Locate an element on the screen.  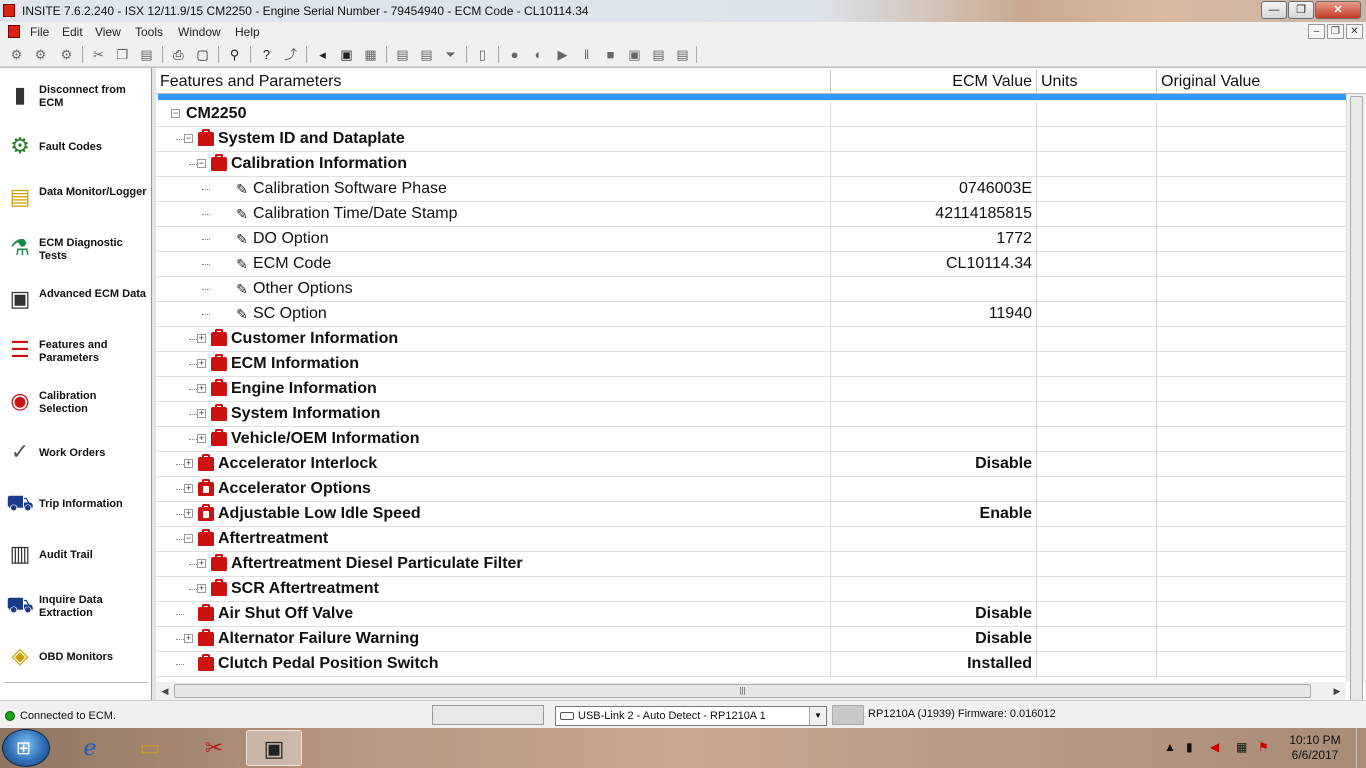
ecm-value-cell: Enable is located at coordinates (934, 514).